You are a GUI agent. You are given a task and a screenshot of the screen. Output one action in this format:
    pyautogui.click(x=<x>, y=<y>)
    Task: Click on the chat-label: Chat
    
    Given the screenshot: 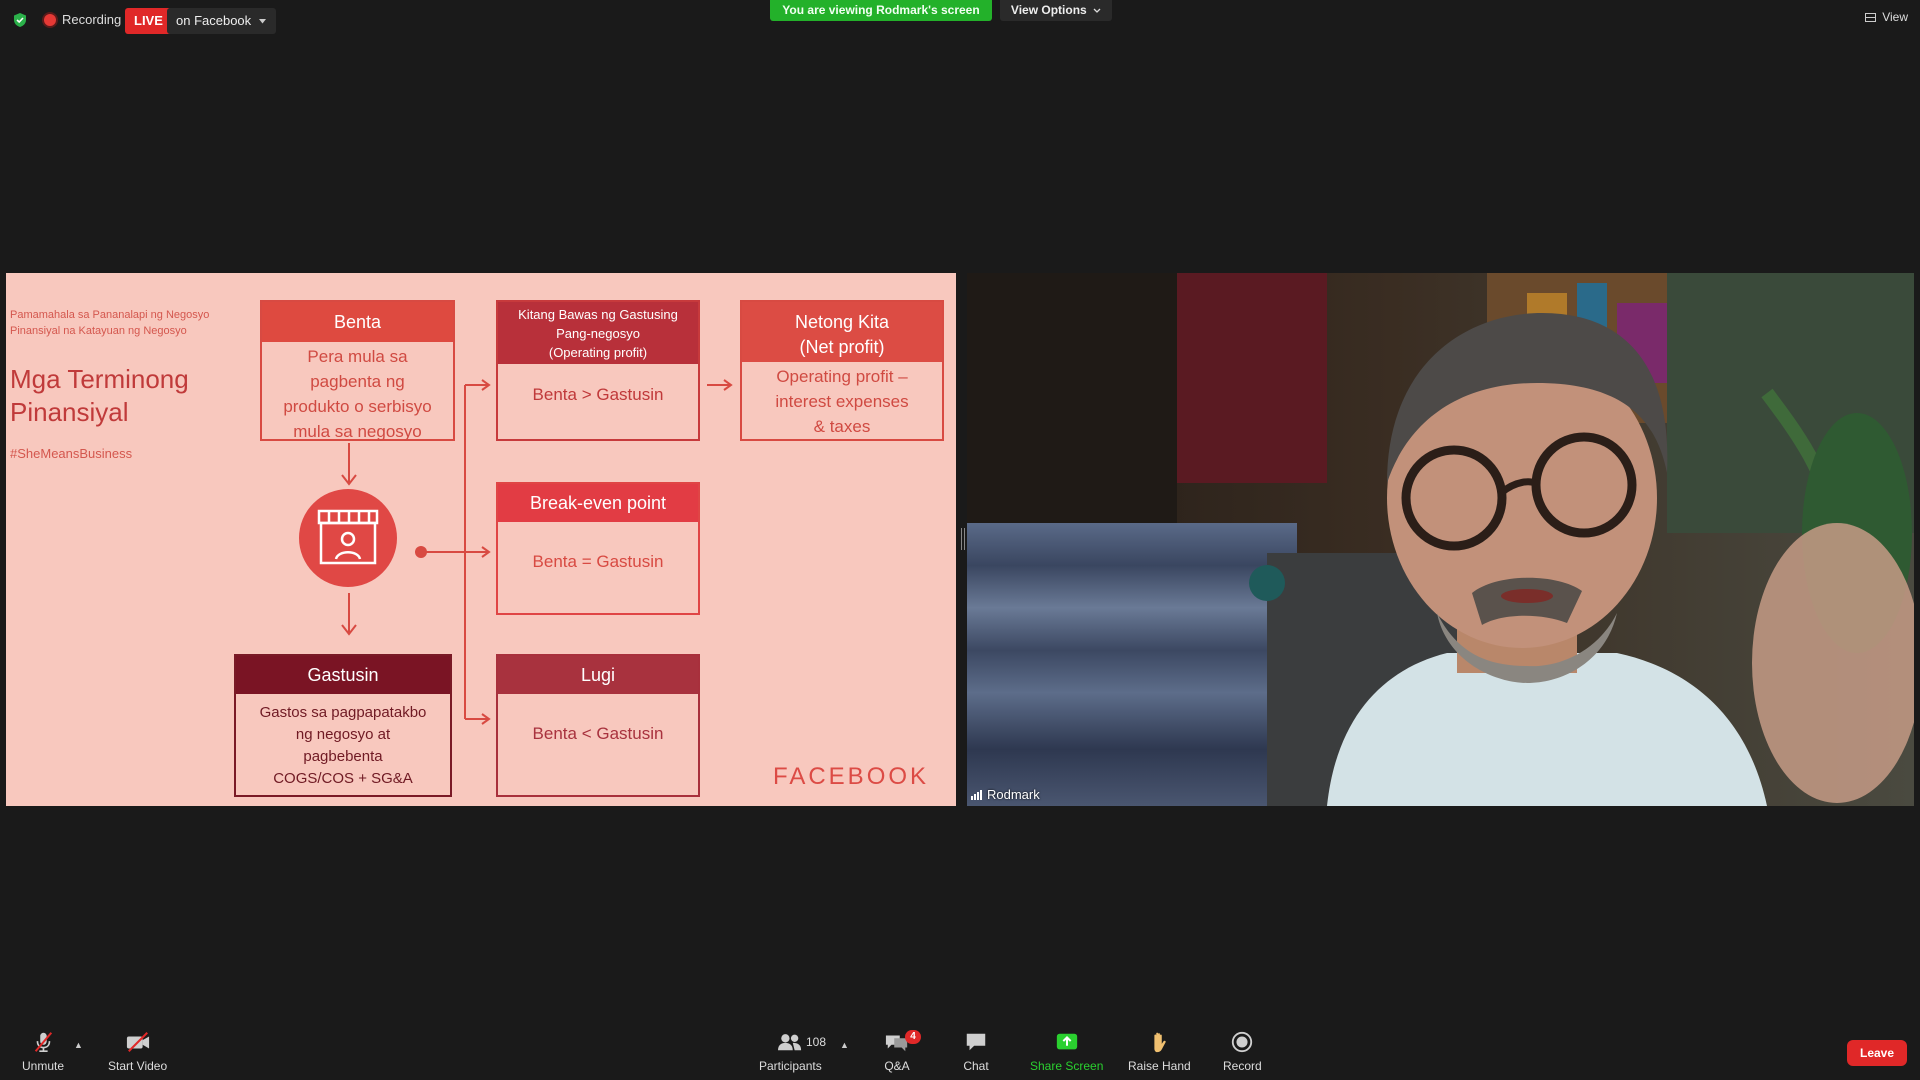 What is the action you would take?
    pyautogui.click(x=976, y=1066)
    